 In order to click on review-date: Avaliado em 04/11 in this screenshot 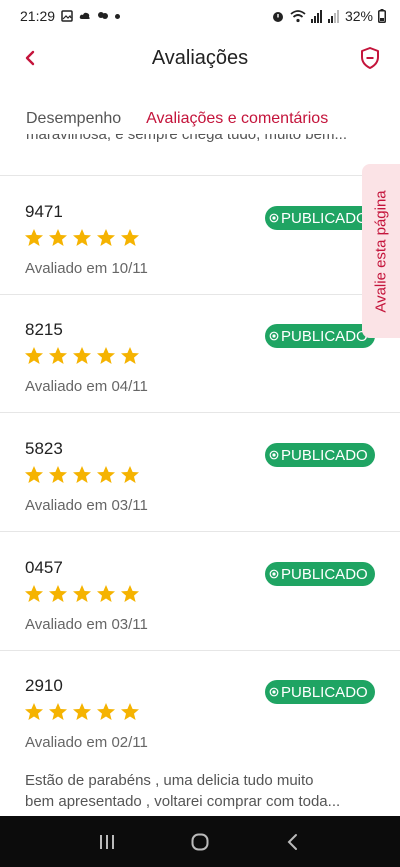, I will do `click(86, 386)`.